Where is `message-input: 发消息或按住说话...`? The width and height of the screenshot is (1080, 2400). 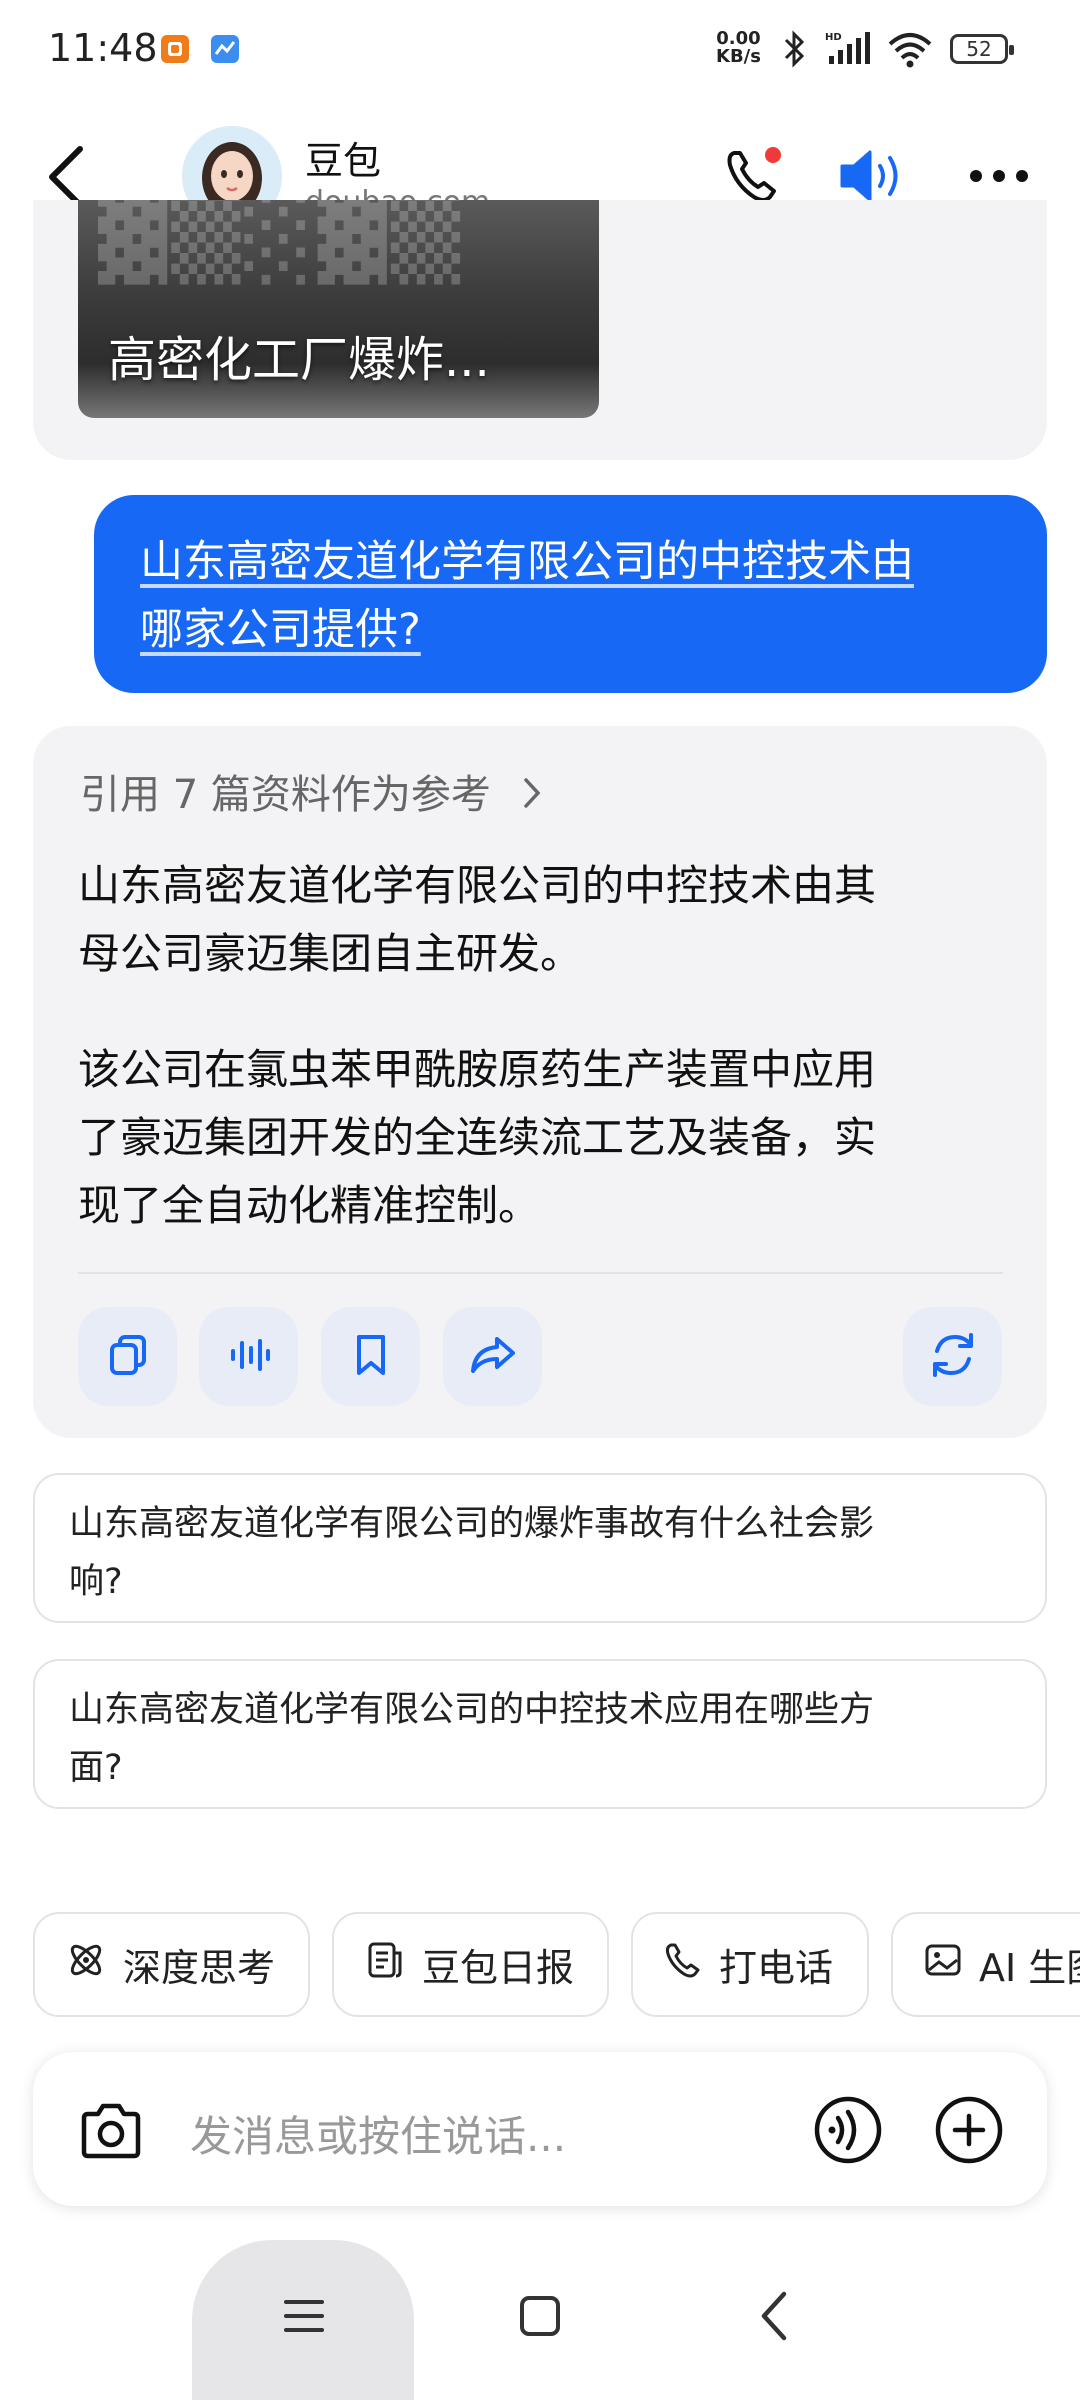 message-input: 发消息或按住说话... is located at coordinates (378, 2133).